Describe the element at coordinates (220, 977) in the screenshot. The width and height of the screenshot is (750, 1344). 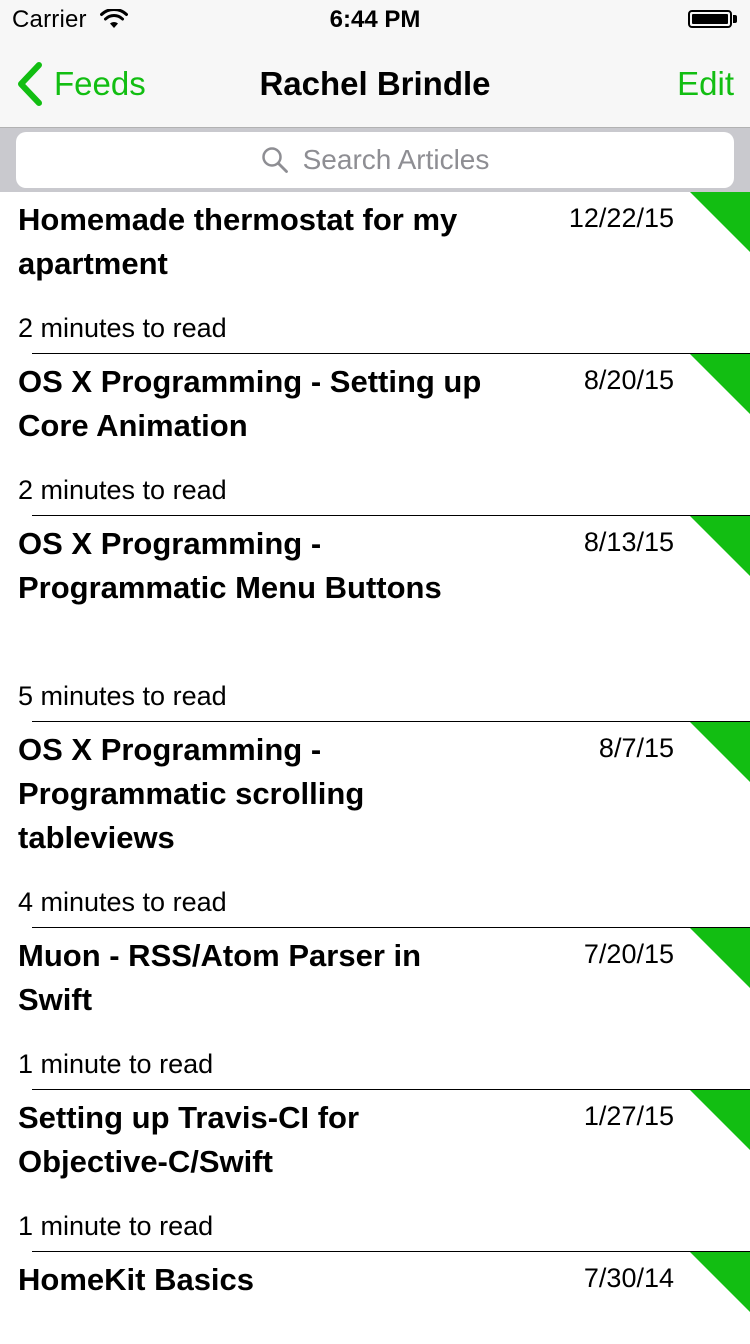
I see `article-title: Muon - RSS/Atom Parser in Swift` at that location.